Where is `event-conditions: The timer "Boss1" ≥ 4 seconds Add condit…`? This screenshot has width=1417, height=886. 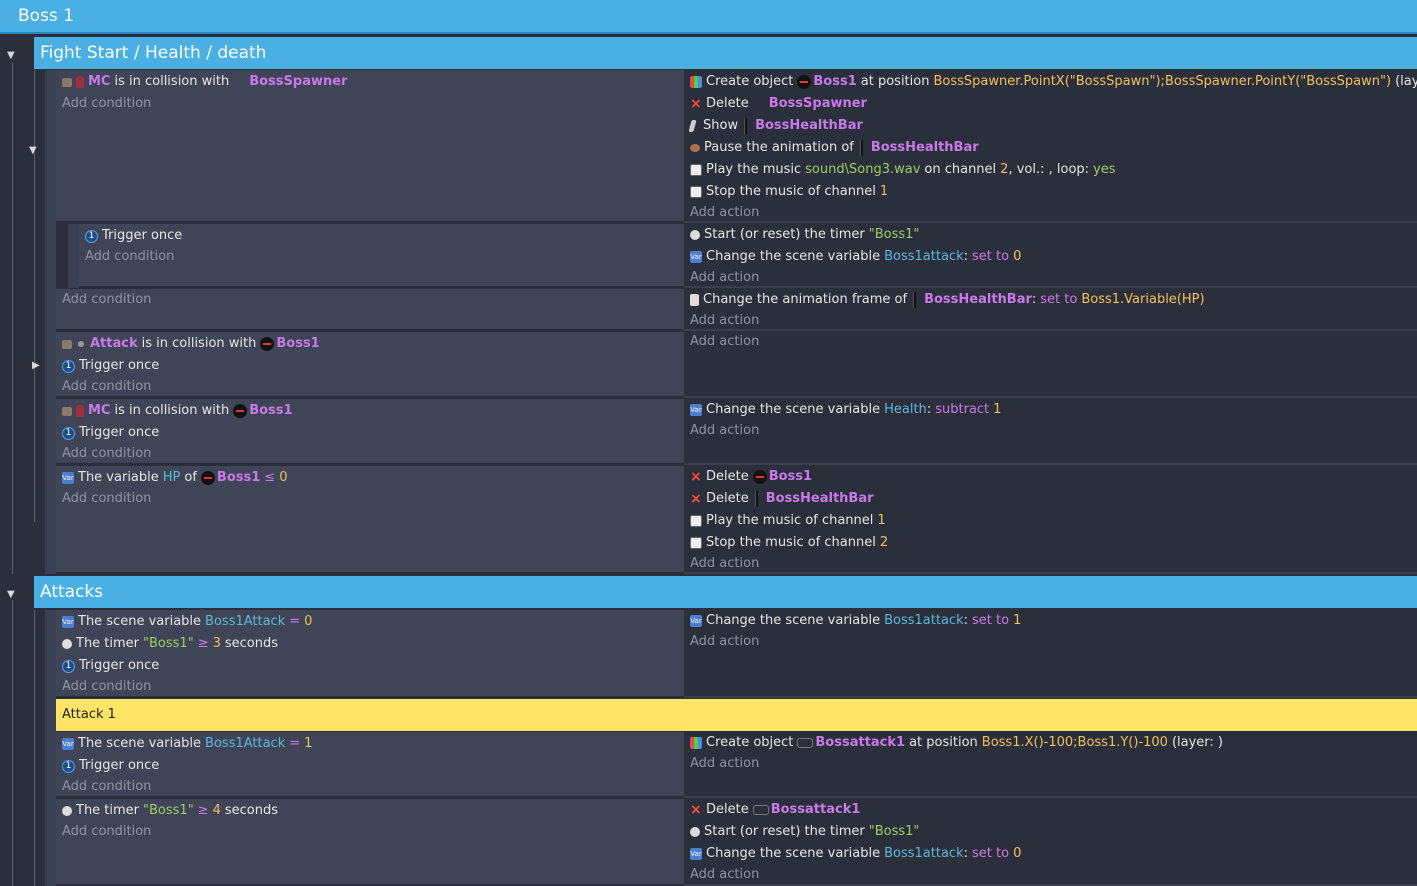 event-conditions: The timer "Boss1" ≥ 4 seconds Add condit… is located at coordinates (370, 842).